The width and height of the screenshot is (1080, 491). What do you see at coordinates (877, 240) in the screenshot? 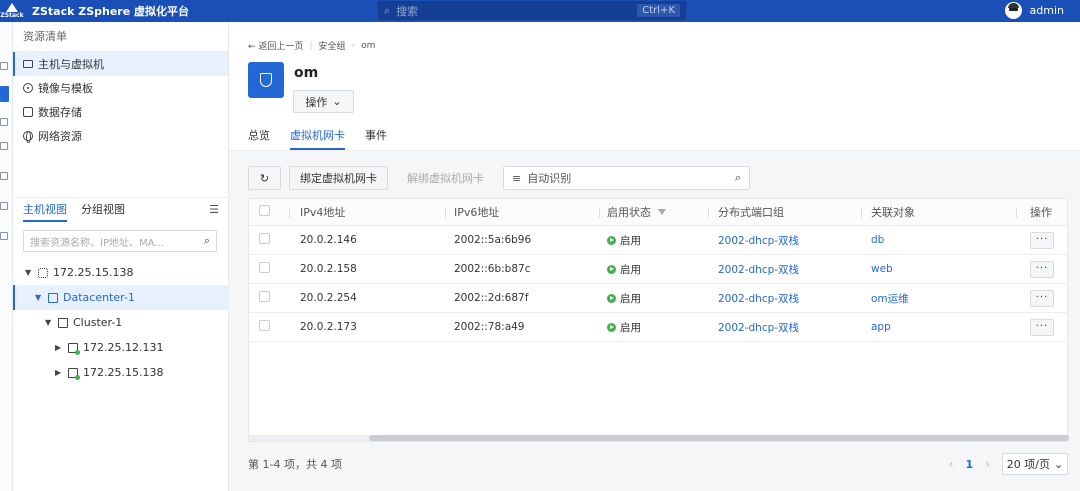
I see `cell-object-link: db` at bounding box center [877, 240].